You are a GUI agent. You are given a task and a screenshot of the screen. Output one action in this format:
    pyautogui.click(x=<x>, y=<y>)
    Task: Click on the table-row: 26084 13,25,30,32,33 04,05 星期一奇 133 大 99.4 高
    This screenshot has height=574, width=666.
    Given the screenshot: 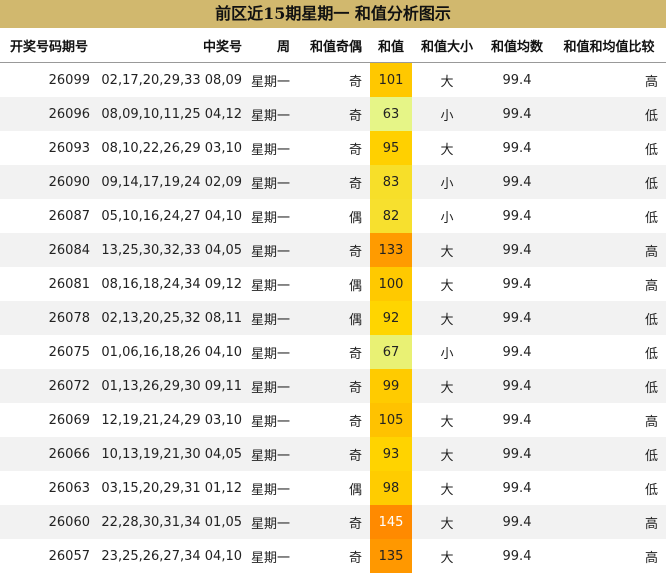 What is the action you would take?
    pyautogui.click(x=333, y=250)
    